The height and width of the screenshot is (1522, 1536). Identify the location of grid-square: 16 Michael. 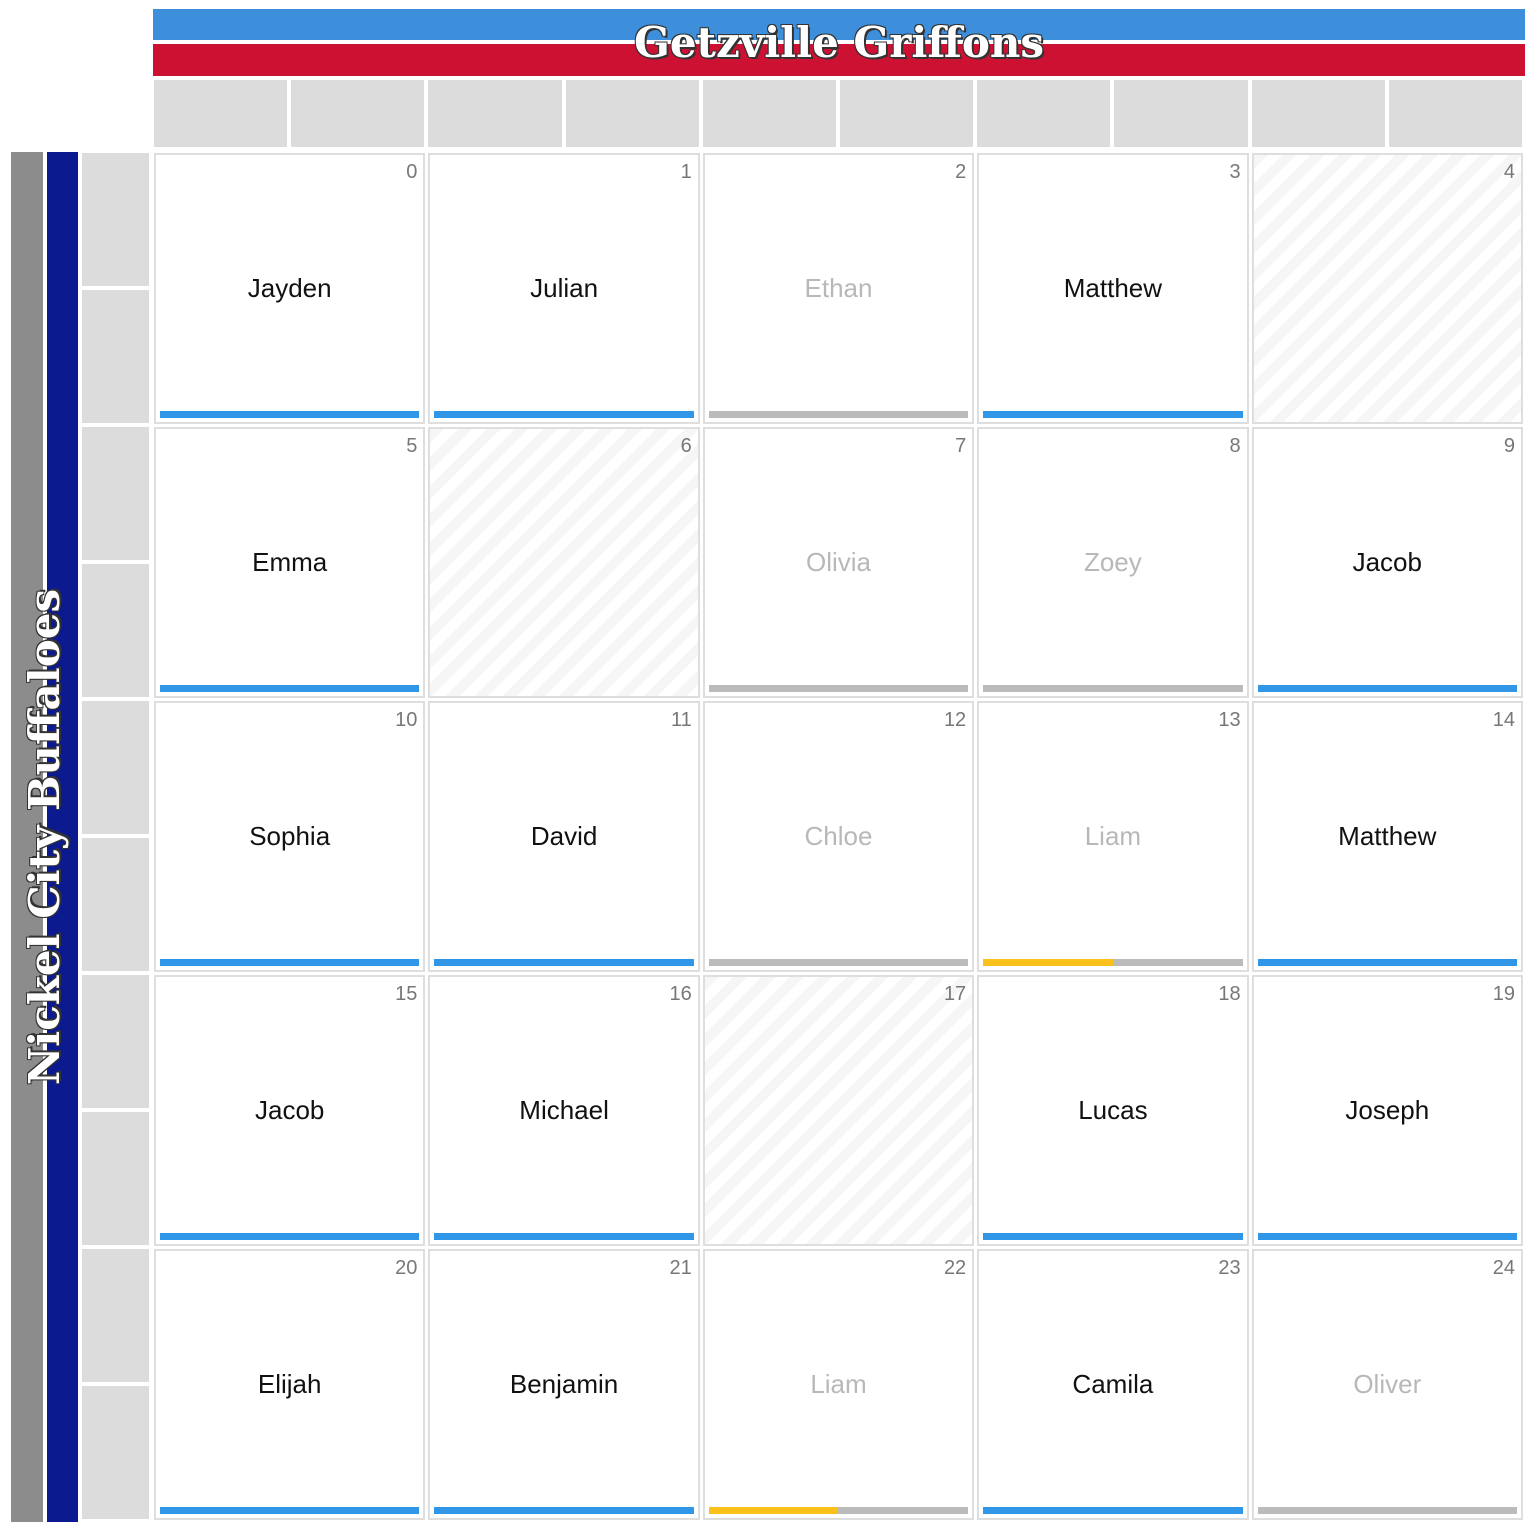
(564, 1110).